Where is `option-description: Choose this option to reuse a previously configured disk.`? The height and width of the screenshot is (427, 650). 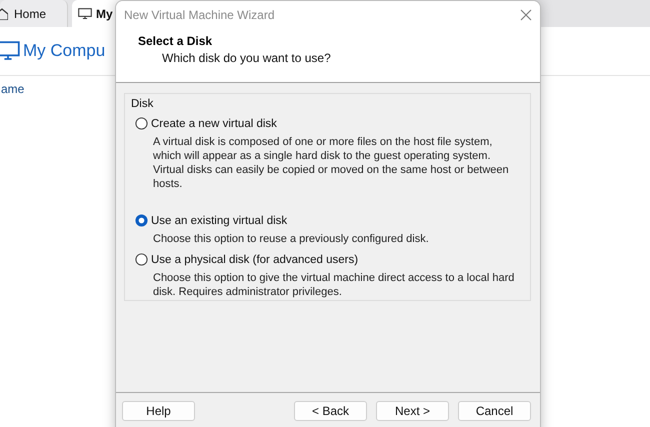 option-description: Choose this option to reuse a previously configured disk. is located at coordinates (291, 239).